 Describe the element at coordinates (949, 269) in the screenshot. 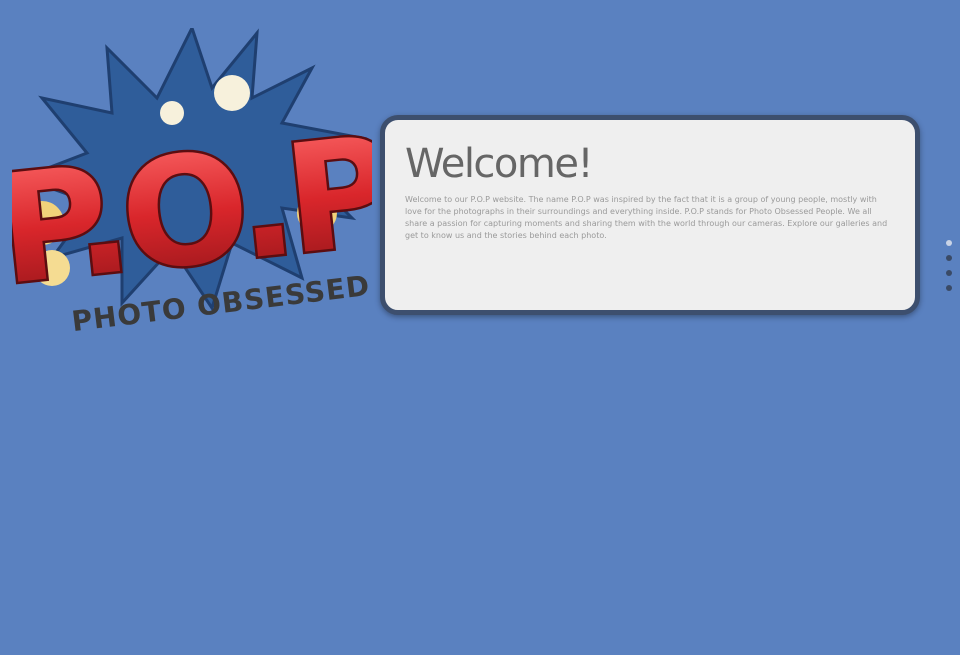

I see `slide-pager` at that location.